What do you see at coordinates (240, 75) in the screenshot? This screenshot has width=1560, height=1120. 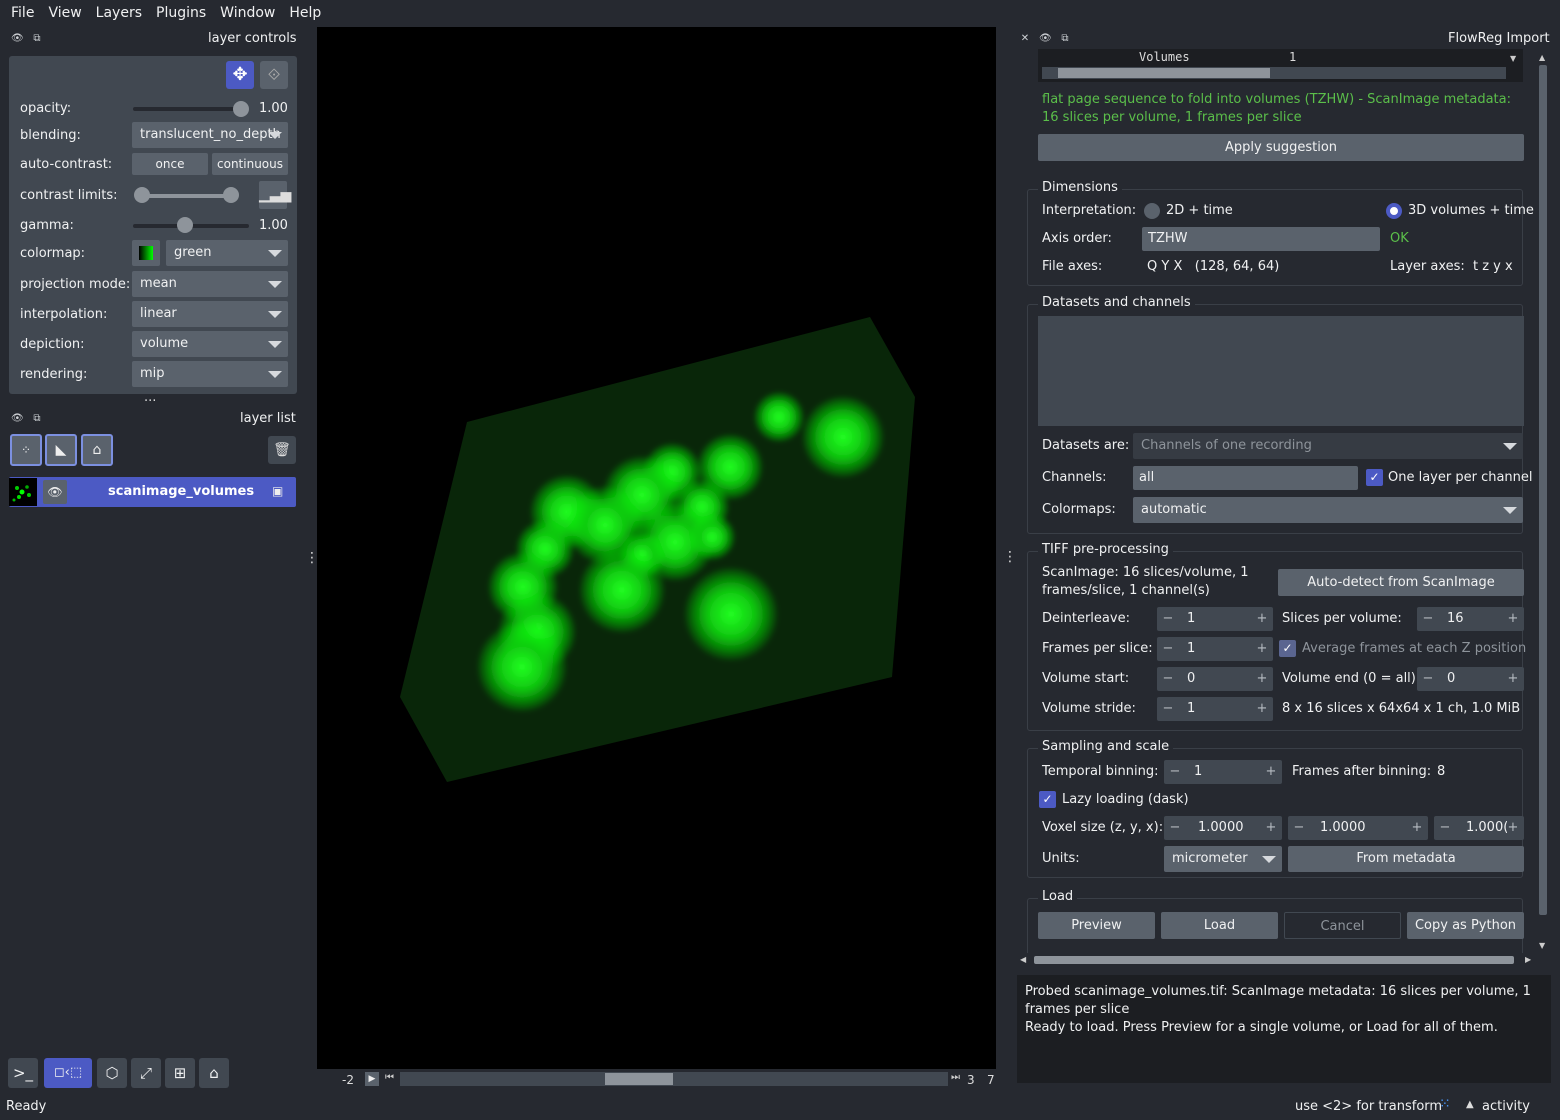 I see `pan-zoom-icon: ✥` at bounding box center [240, 75].